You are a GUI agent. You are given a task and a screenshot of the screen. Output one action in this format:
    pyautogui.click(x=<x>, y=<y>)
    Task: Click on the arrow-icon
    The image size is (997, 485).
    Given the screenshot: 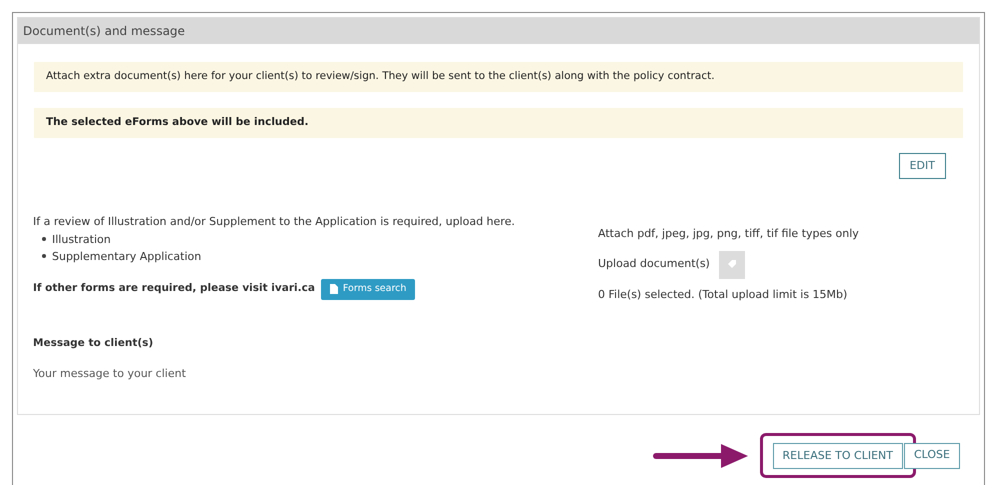 What is the action you would take?
    pyautogui.click(x=700, y=455)
    